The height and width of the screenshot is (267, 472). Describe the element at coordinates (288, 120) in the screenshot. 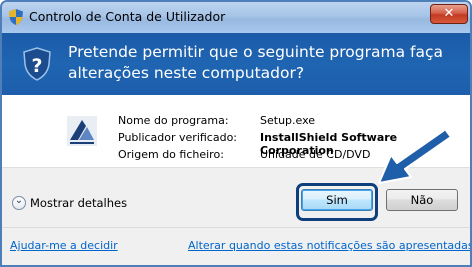

I see `program-name-value: Setup.exe` at that location.